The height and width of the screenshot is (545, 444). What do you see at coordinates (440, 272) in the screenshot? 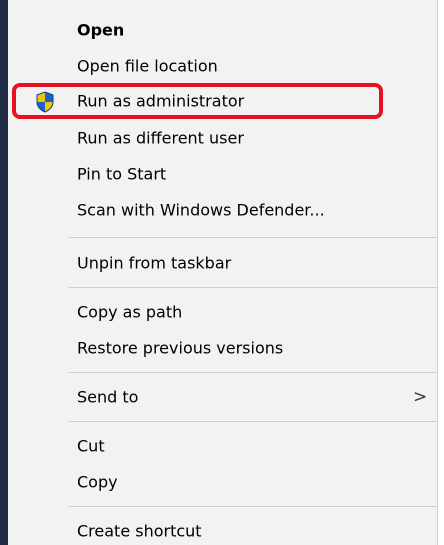
I see `menu-frame-edge` at bounding box center [440, 272].